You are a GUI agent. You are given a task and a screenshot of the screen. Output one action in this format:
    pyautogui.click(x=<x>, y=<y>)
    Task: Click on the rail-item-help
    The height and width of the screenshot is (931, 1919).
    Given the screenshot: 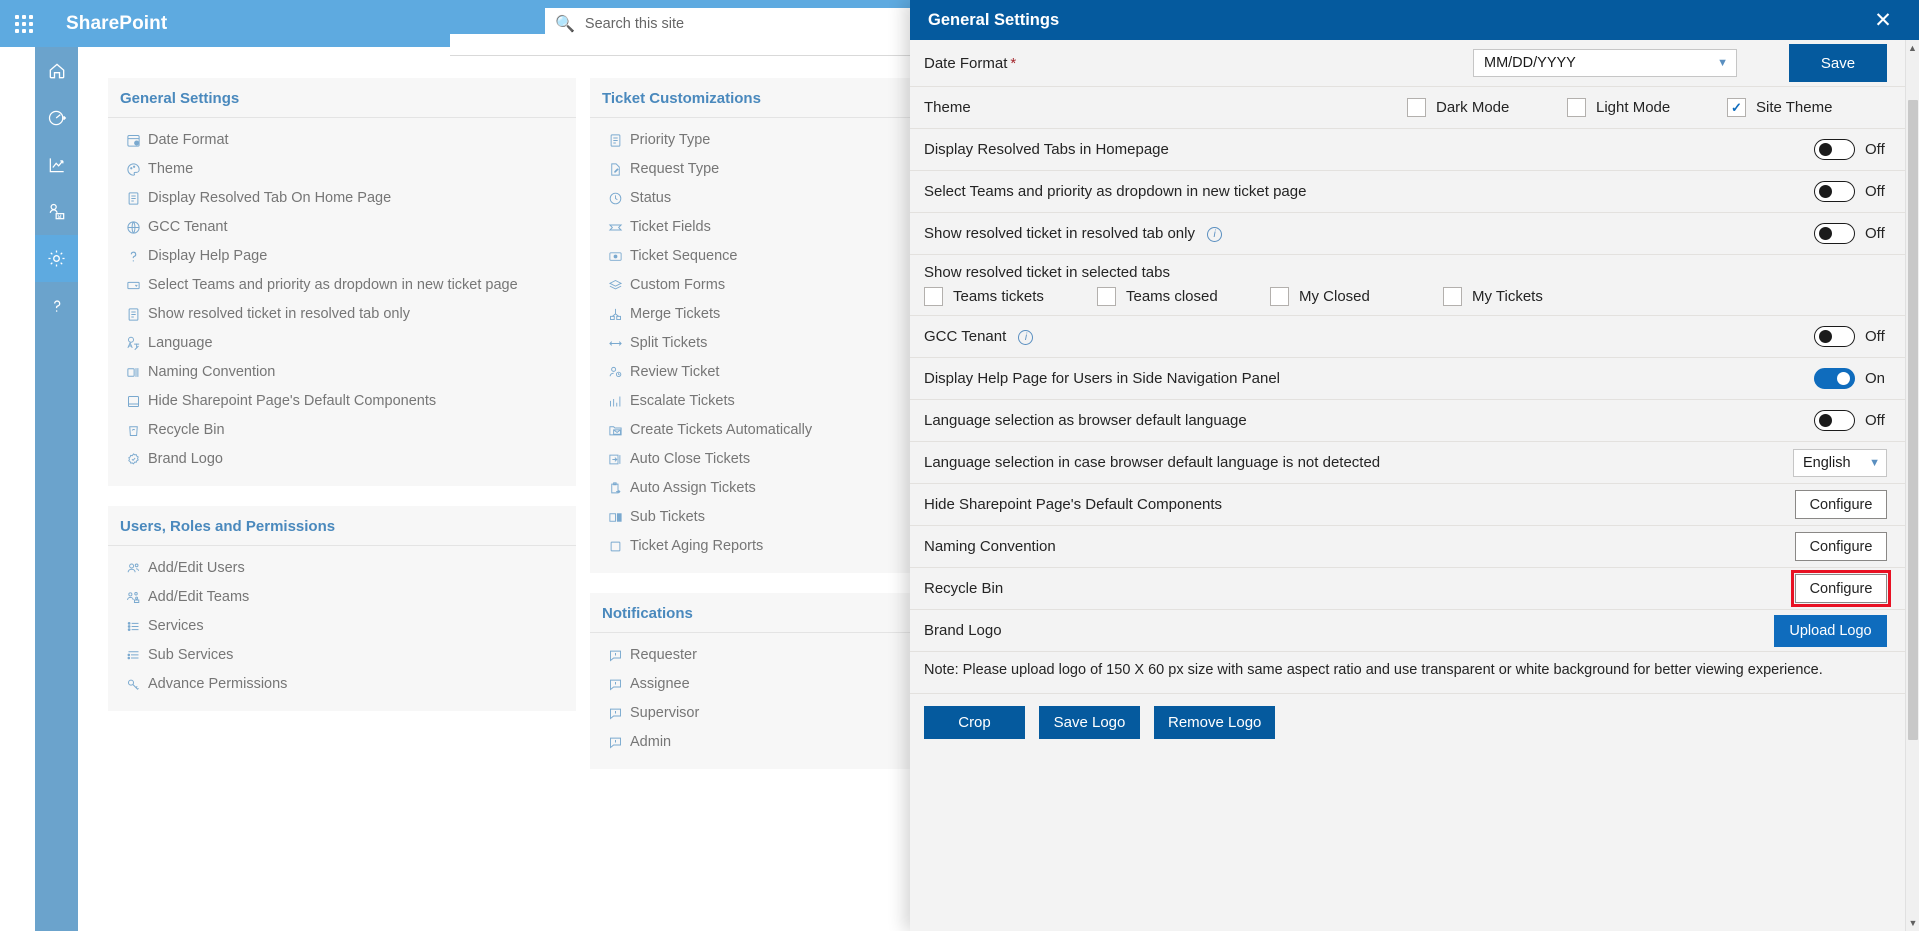 What is the action you would take?
    pyautogui.click(x=56, y=305)
    